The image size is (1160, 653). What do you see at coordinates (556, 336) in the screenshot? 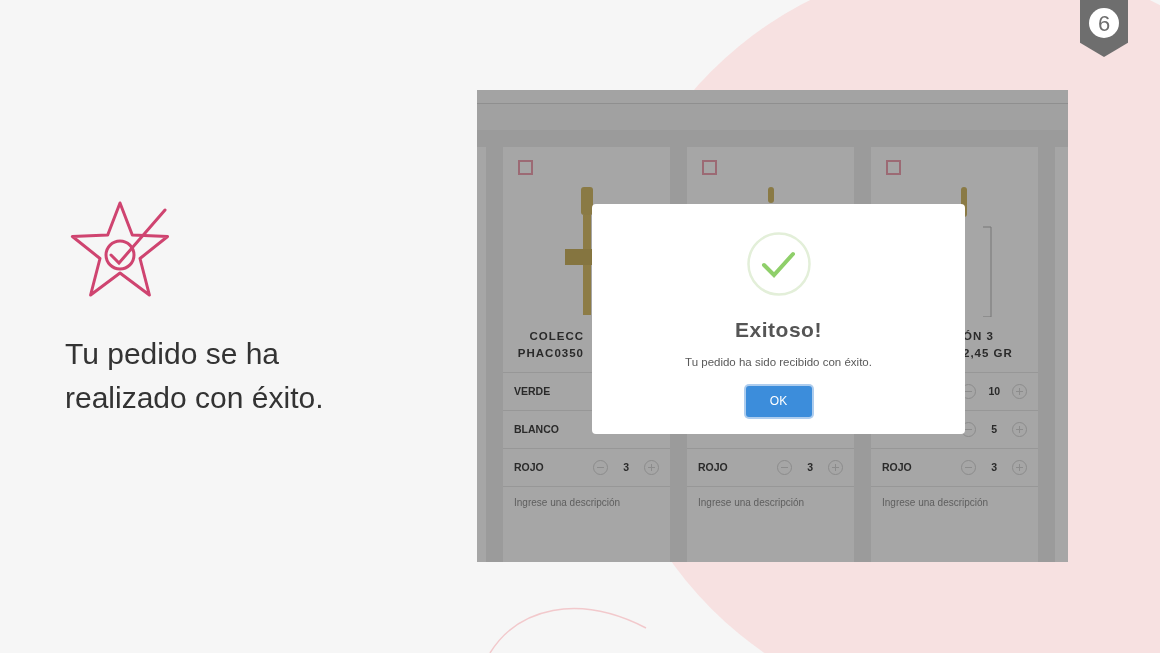
I see `product-title: COLECC` at bounding box center [556, 336].